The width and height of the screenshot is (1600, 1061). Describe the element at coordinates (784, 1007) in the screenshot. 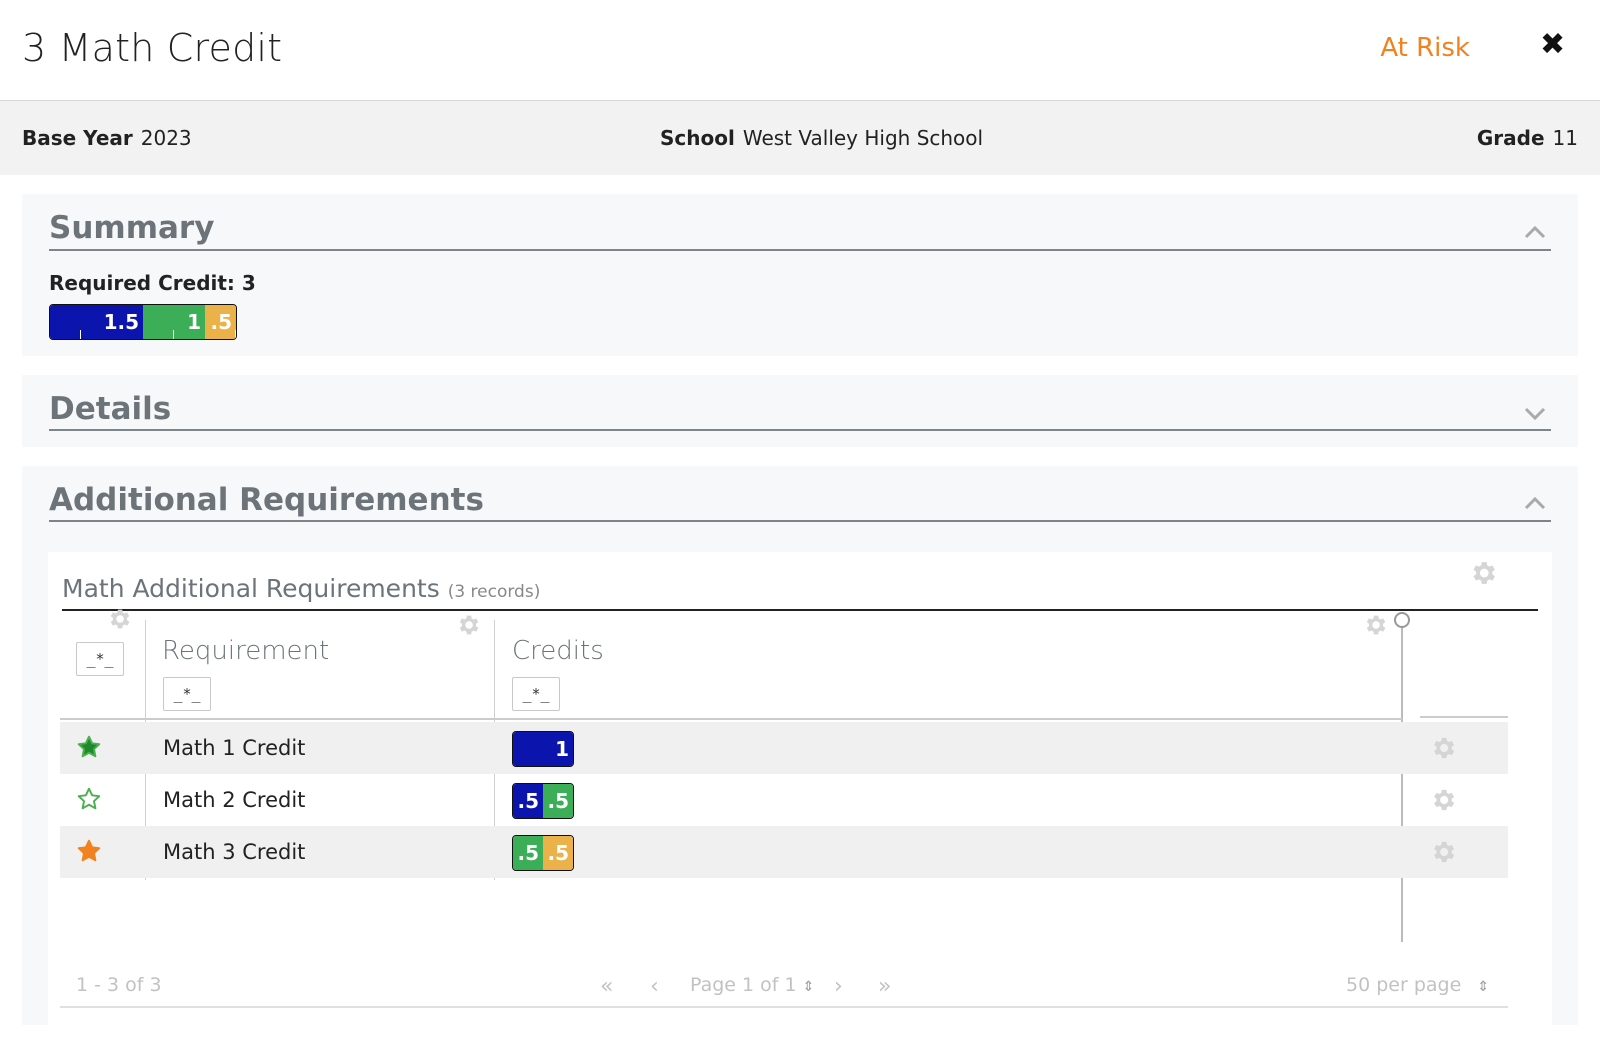

I see `footer-divider` at that location.